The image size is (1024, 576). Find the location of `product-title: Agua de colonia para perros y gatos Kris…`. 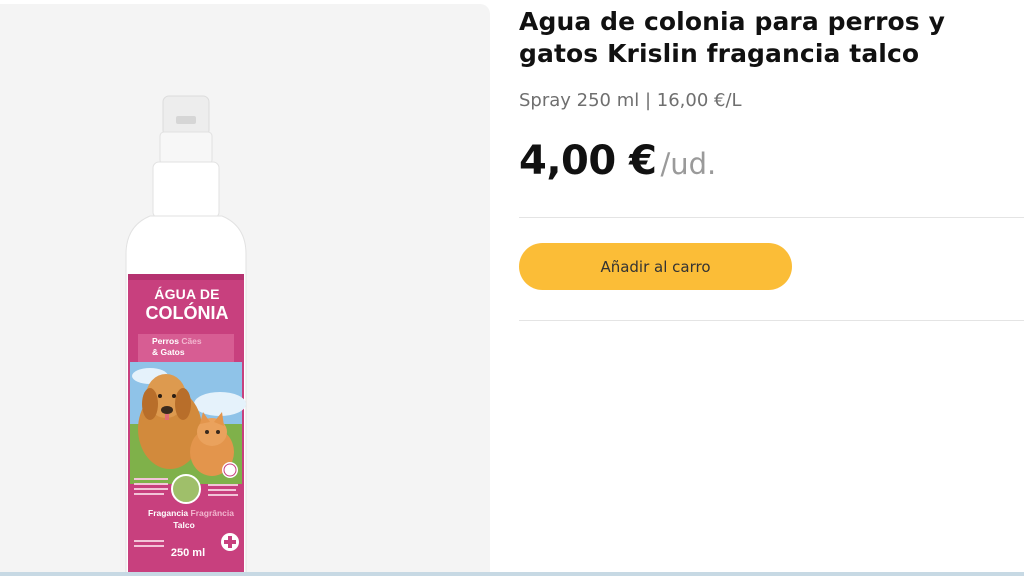

product-title: Agua de colonia para perros y gatos Kris… is located at coordinates (732, 37).